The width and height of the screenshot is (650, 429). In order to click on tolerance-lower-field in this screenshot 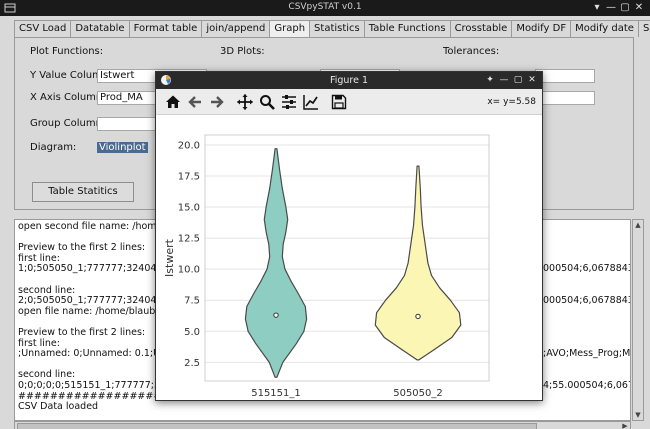, I will do `click(565, 98)`.